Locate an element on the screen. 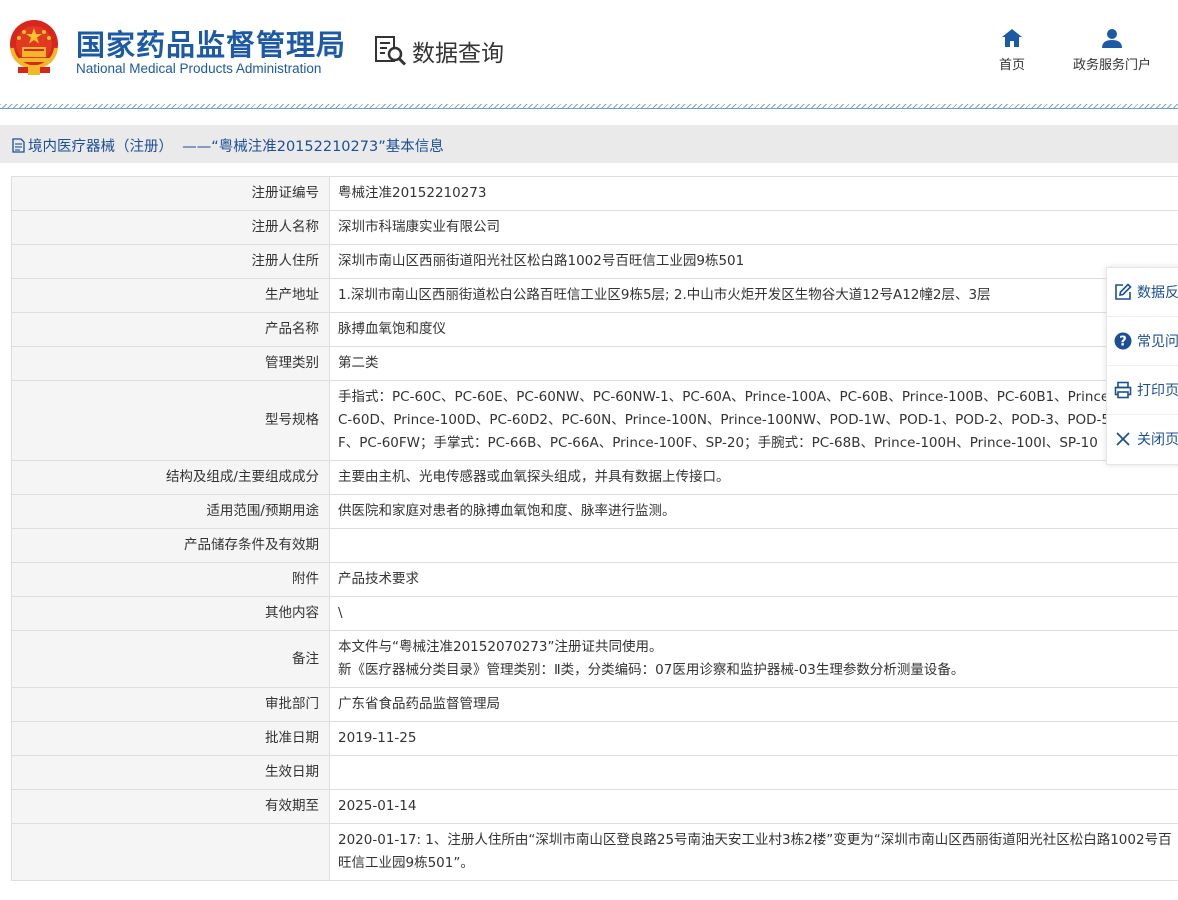  row-label: 审批部门 is located at coordinates (170, 704).